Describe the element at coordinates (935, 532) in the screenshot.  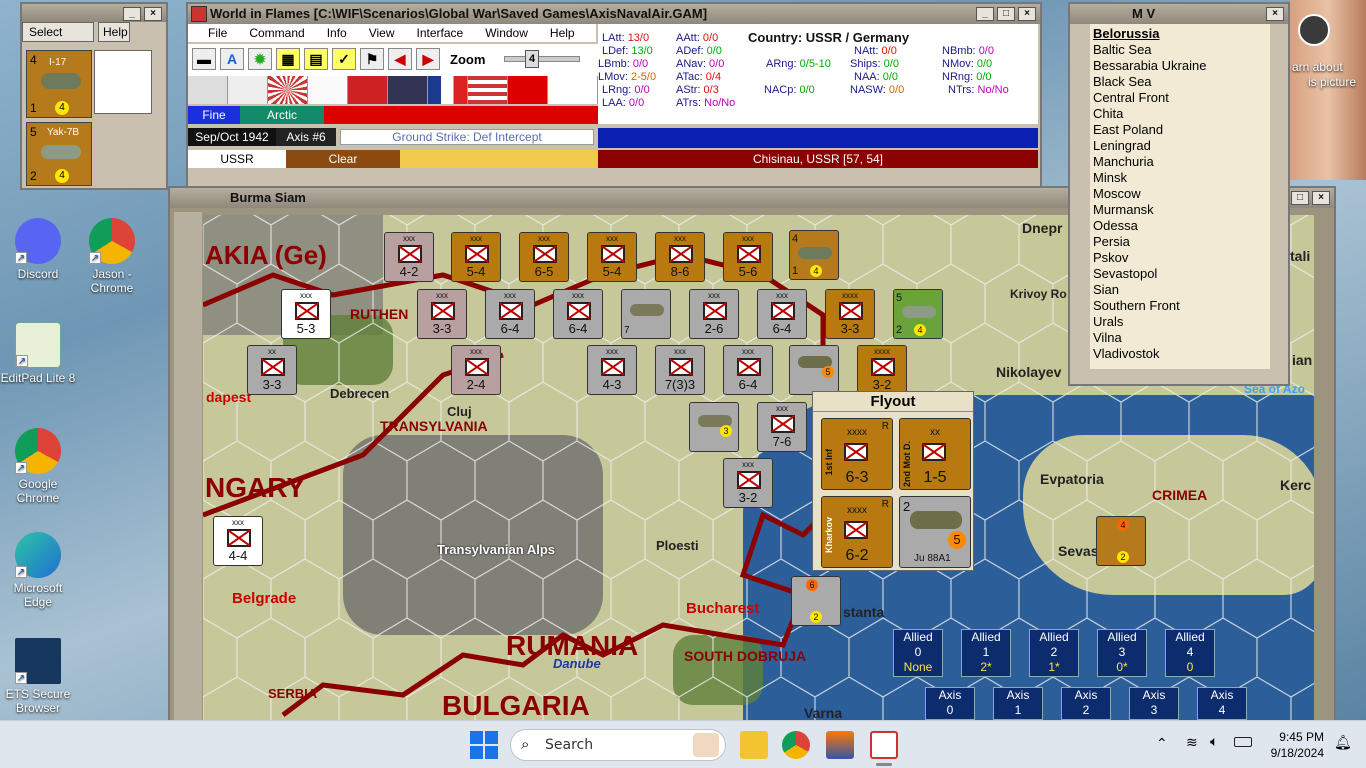
I see `flyout-unit-ju88: 2 5 Ju 88A1` at that location.